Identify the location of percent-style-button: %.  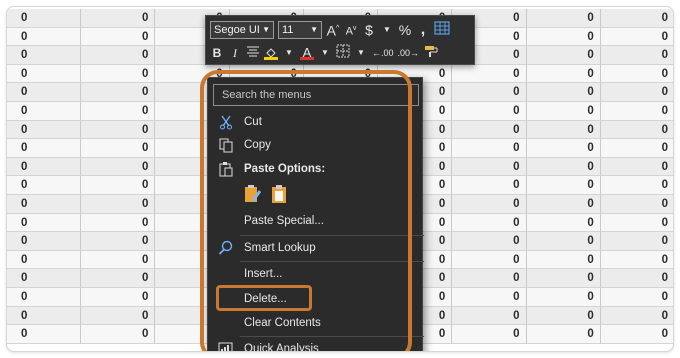
(405, 30).